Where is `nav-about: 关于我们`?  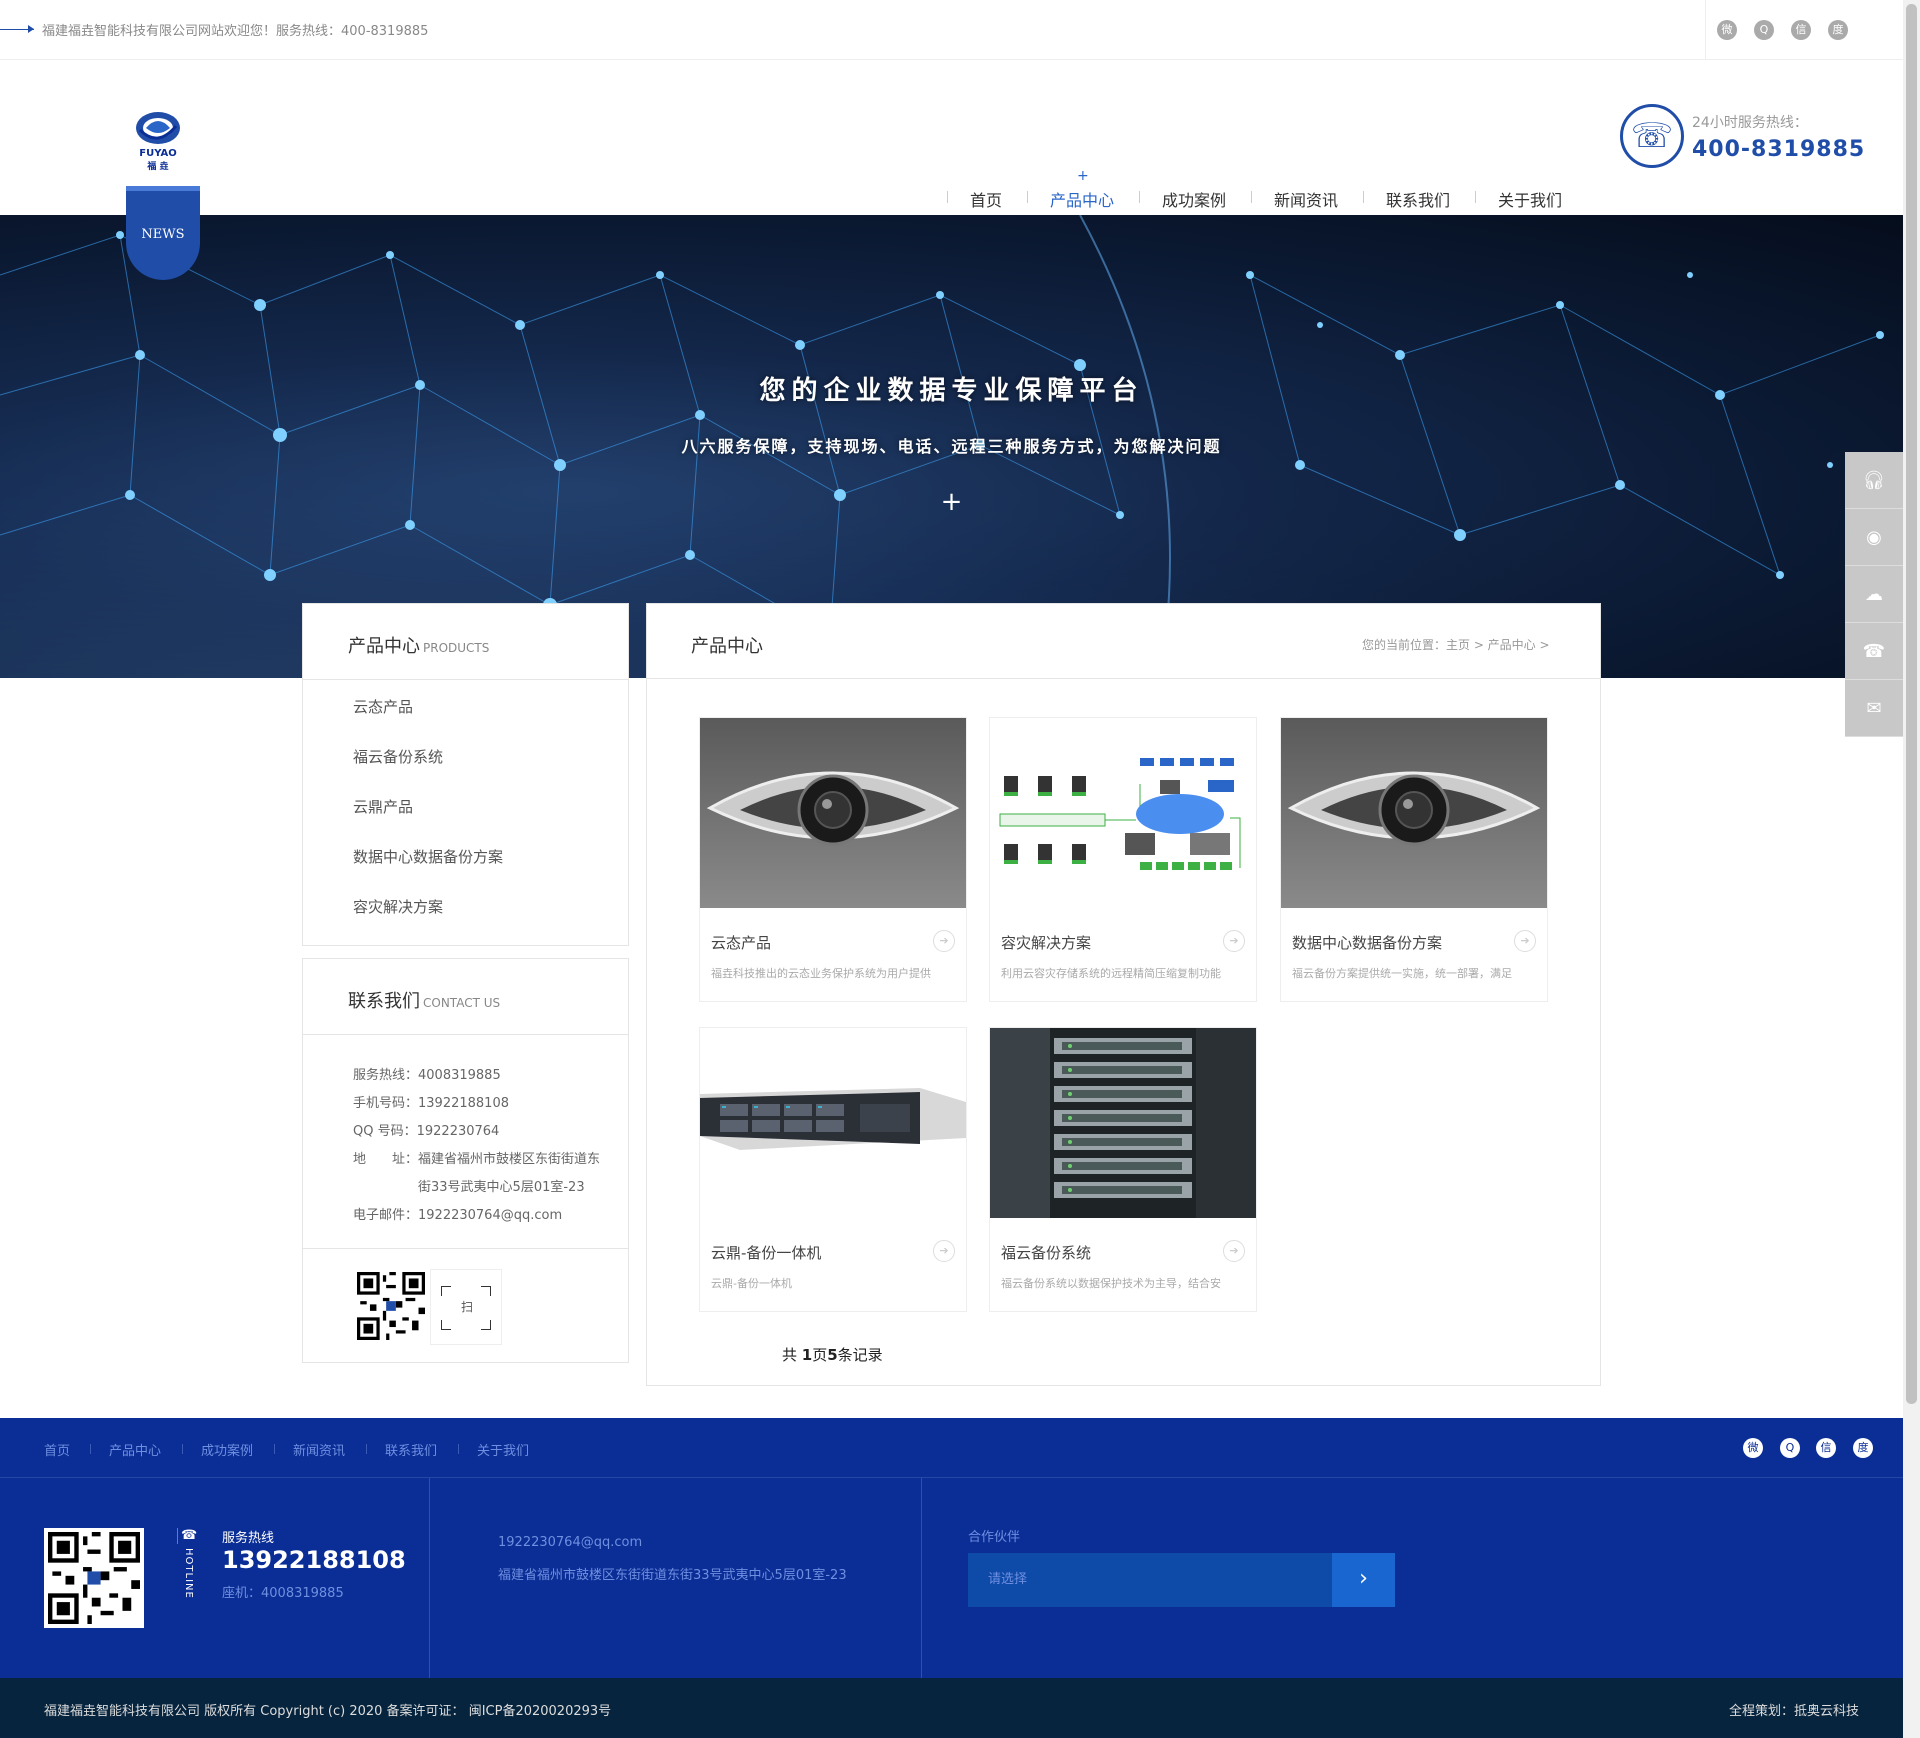
nav-about: 关于我们 is located at coordinates (1530, 199).